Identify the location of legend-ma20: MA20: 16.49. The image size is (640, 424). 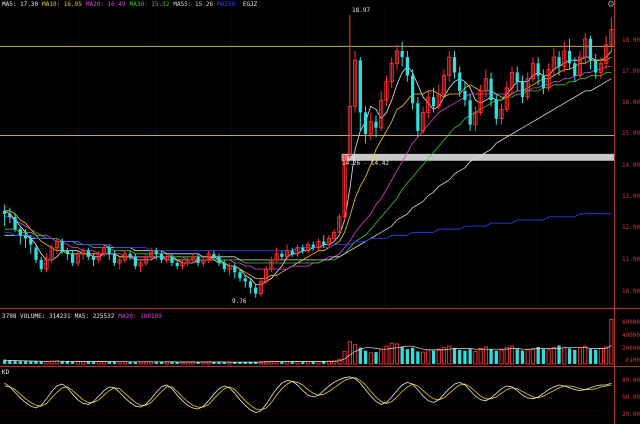
(105, 4).